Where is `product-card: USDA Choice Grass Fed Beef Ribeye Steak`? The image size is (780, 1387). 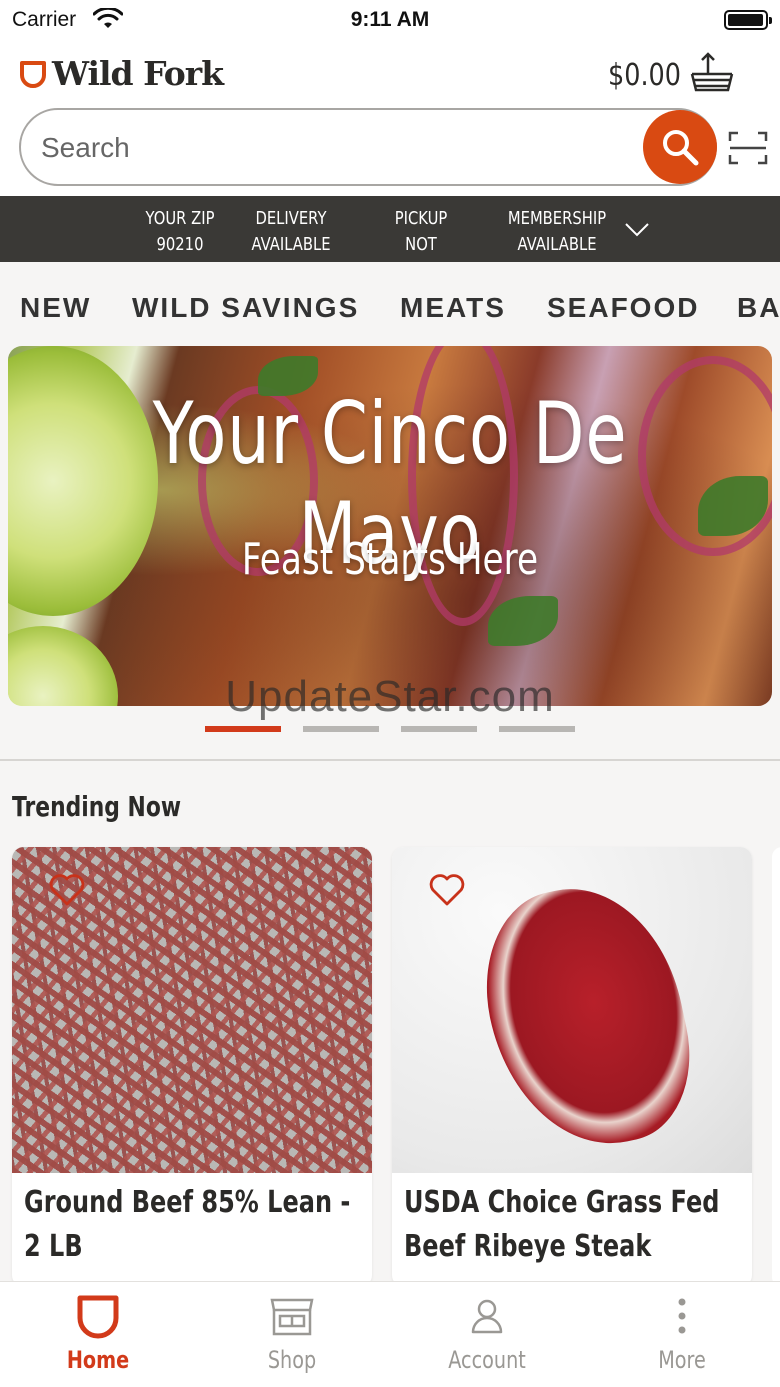
product-card: USDA Choice Grass Fed Beef Ribeye Steak is located at coordinates (572, 1067).